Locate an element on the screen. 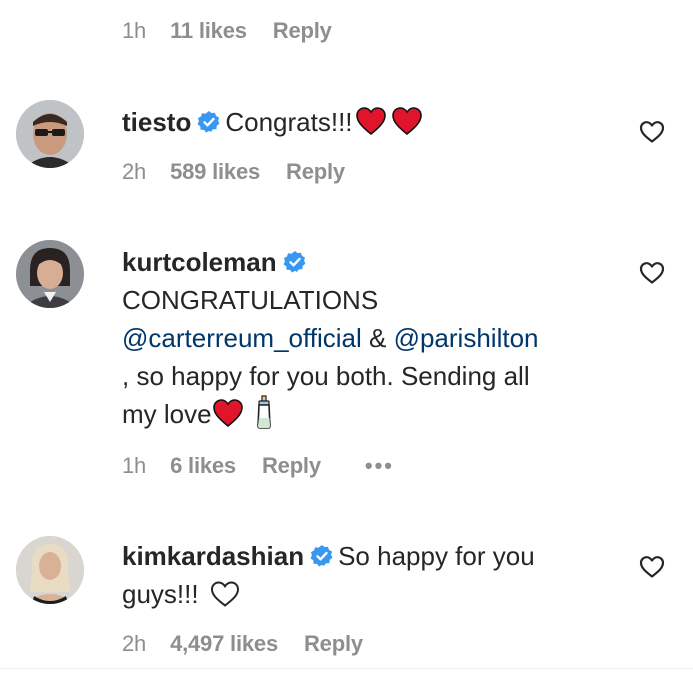 The height and width of the screenshot is (690, 693). white-heart-icon is located at coordinates (224, 594).